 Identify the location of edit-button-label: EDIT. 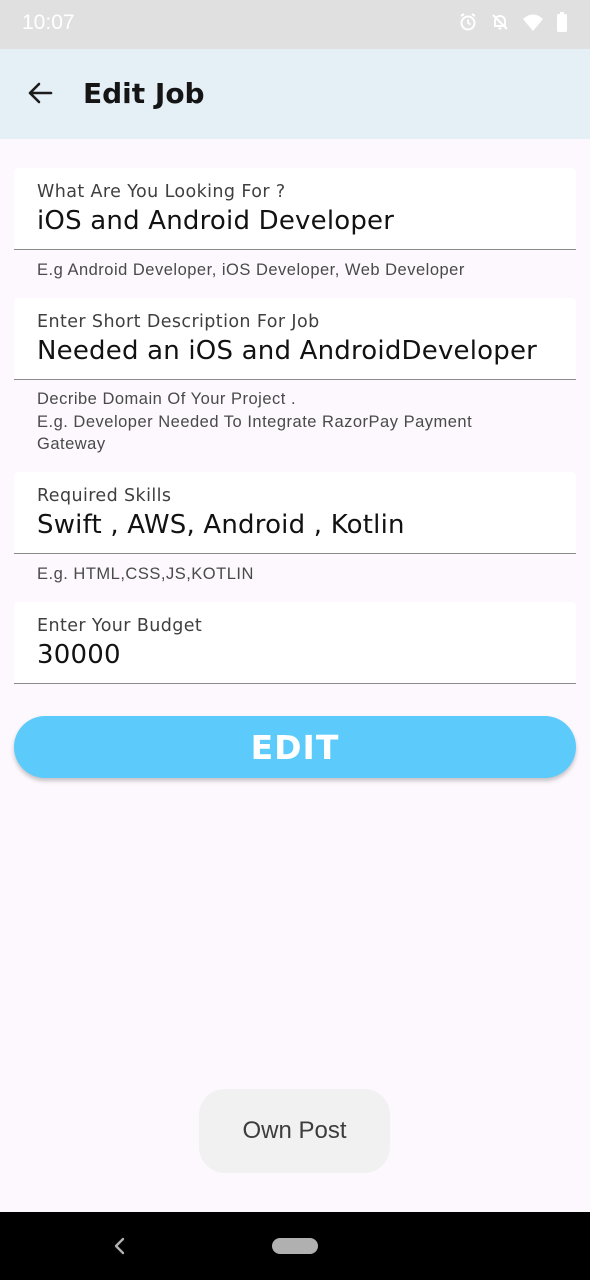
(295, 747).